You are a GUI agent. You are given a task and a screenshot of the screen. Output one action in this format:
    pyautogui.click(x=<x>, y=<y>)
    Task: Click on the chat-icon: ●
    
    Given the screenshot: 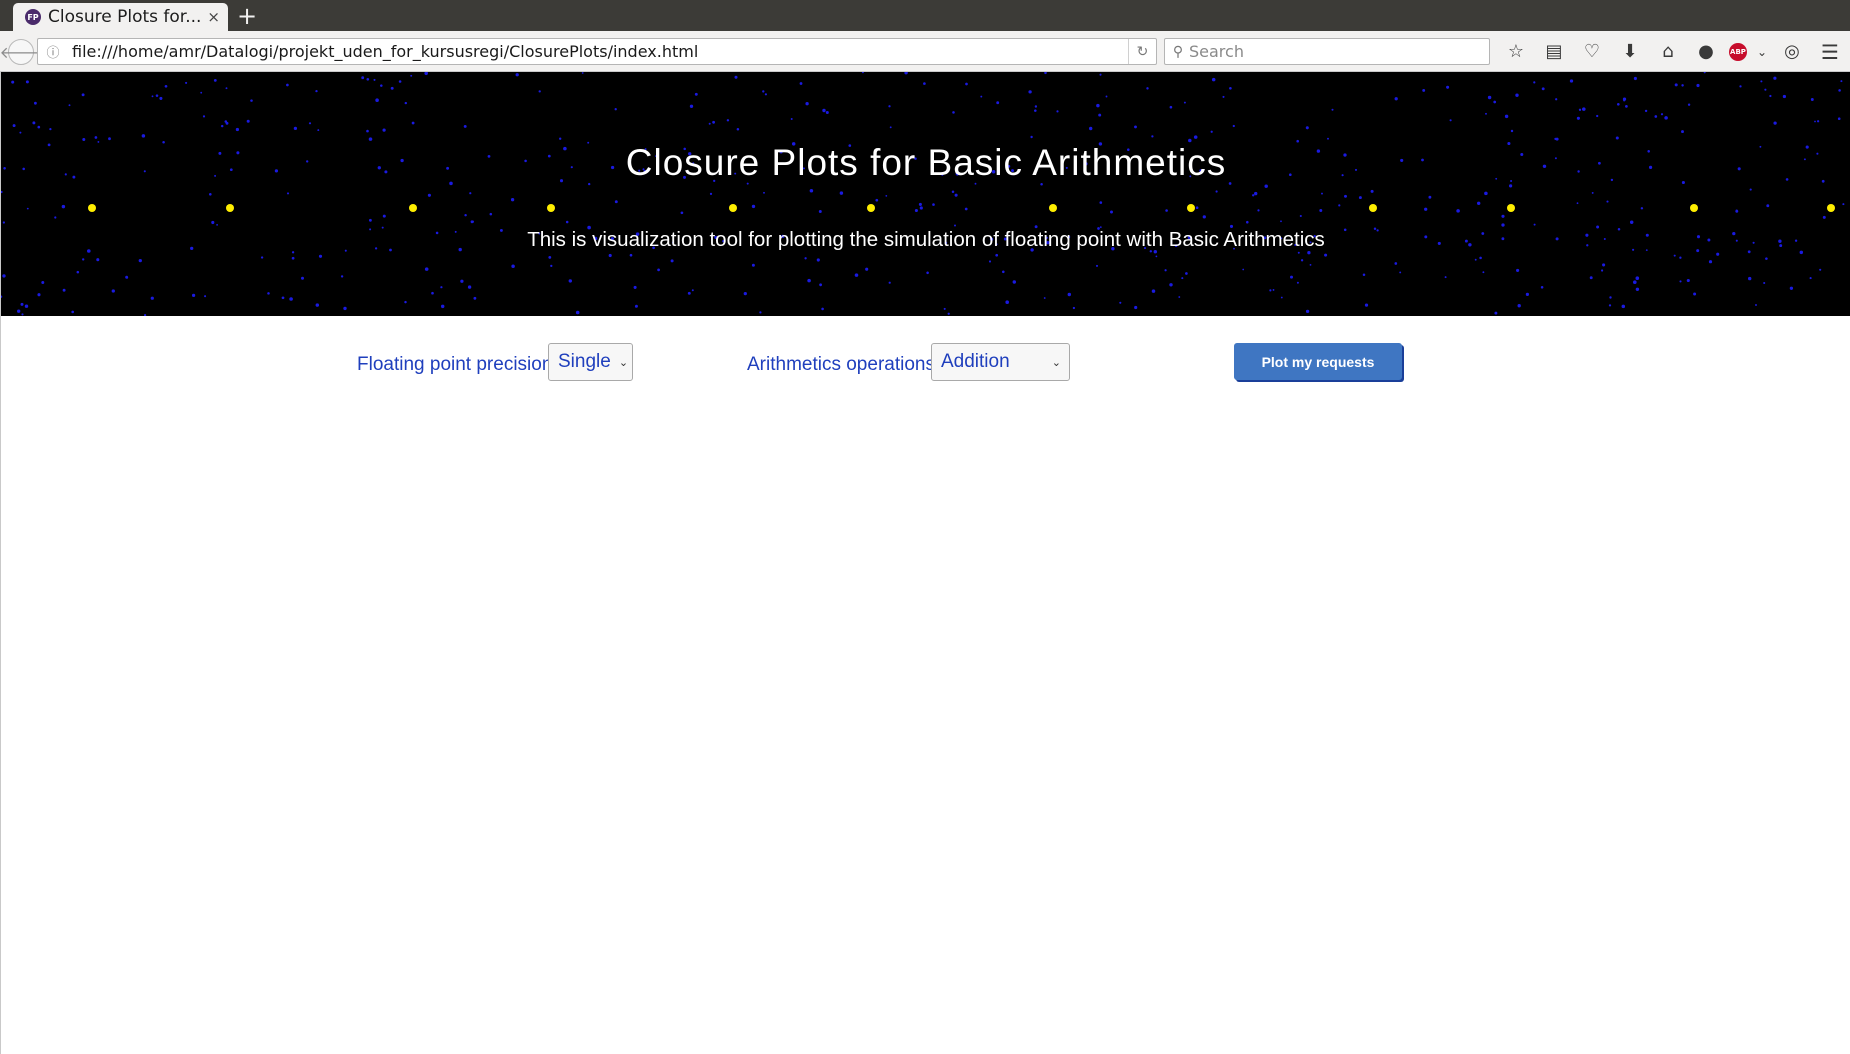 What is the action you would take?
    pyautogui.click(x=1706, y=51)
    